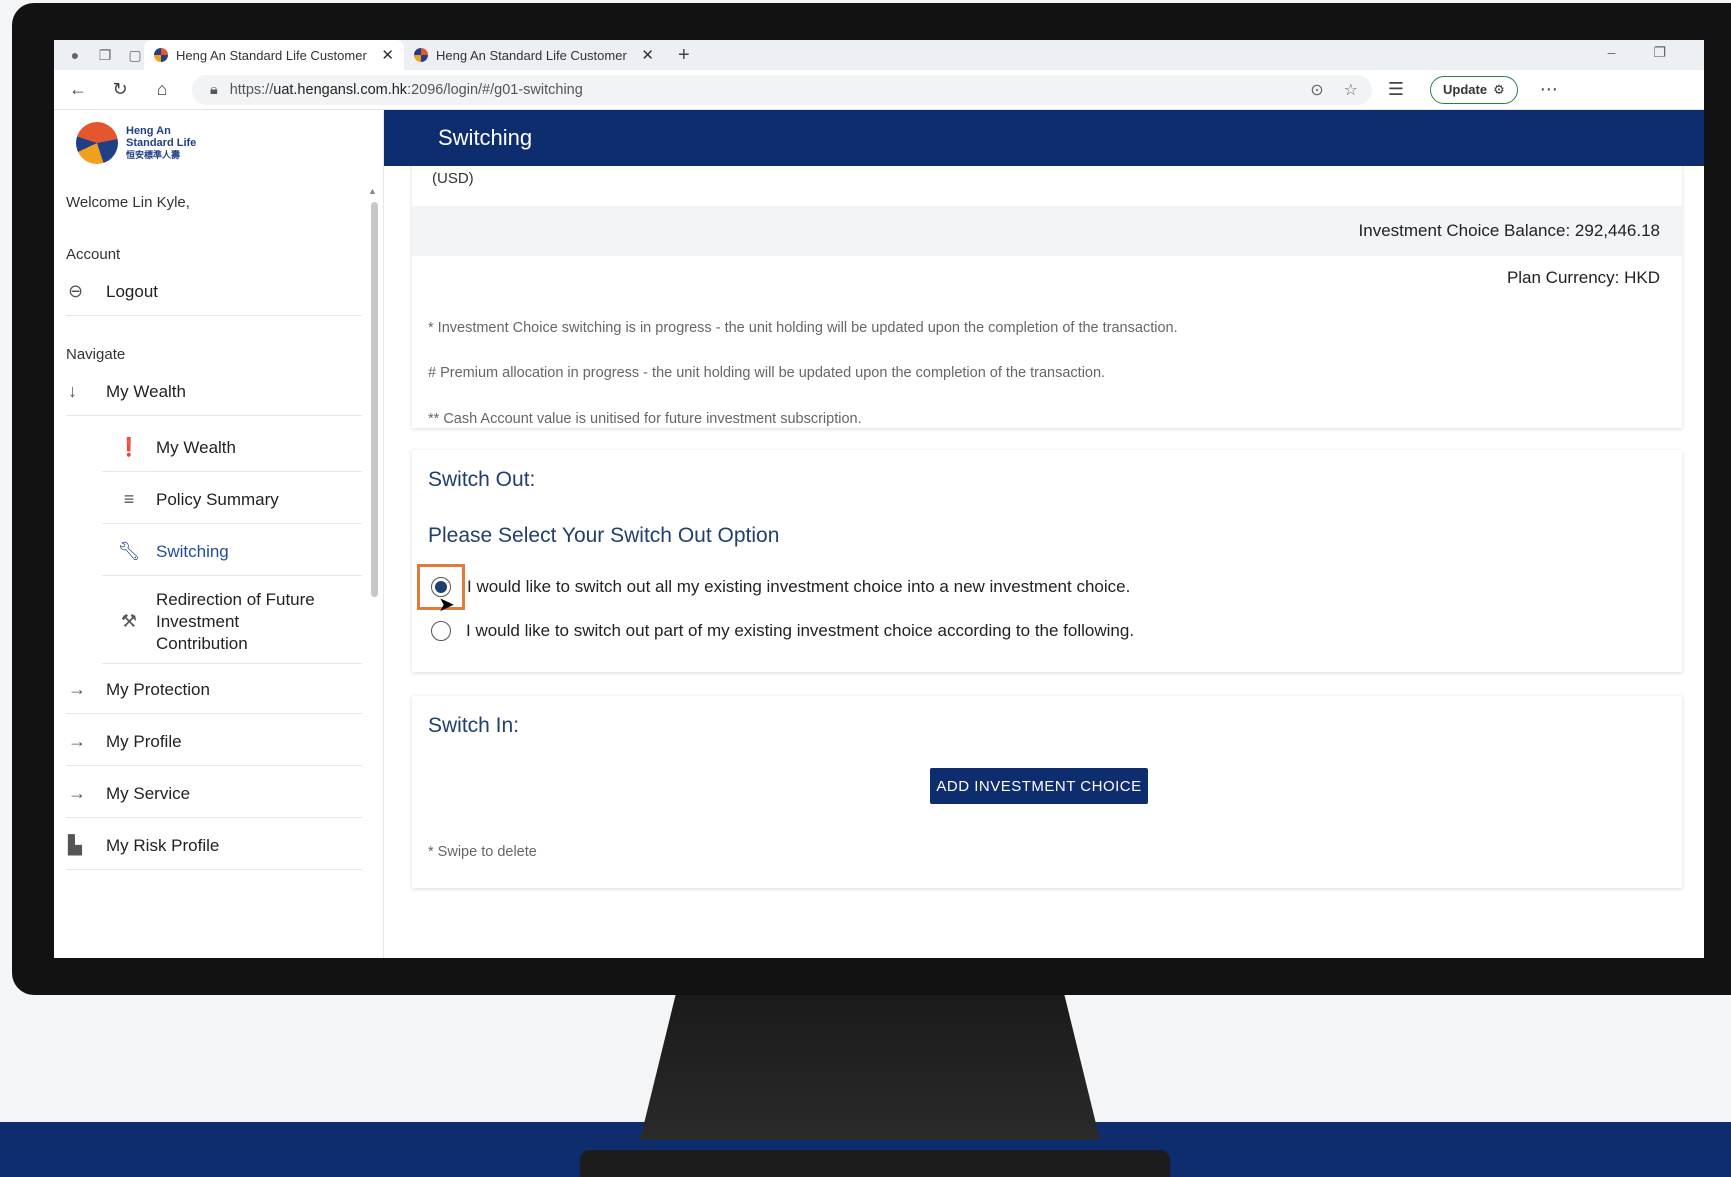 Image resolution: width=1731 pixels, height=1177 pixels. Describe the element at coordinates (1499, 89) in the screenshot. I see `update-status-icon: ⚙` at that location.